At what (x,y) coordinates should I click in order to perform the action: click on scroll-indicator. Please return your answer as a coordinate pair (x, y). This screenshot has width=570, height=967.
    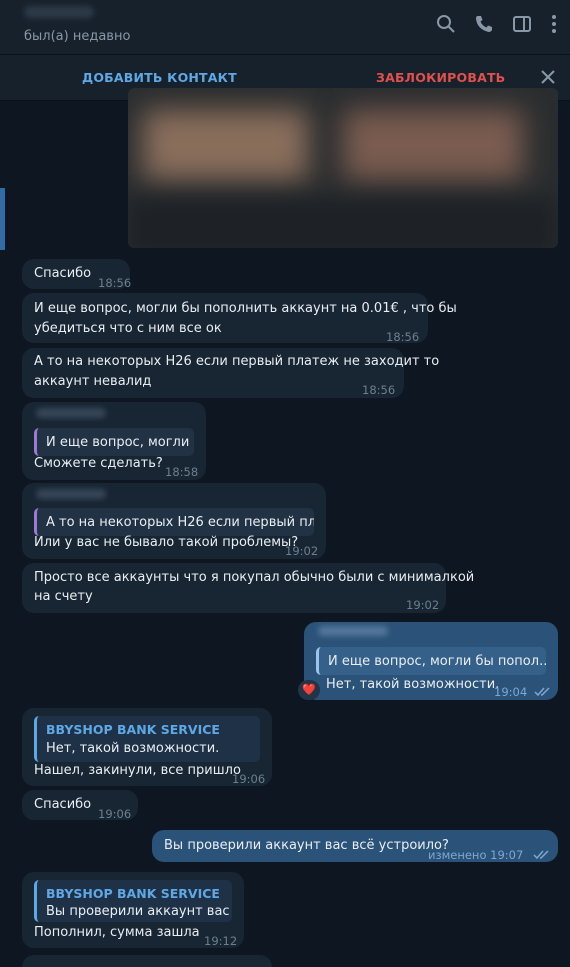
    Looking at the image, I should click on (2, 219).